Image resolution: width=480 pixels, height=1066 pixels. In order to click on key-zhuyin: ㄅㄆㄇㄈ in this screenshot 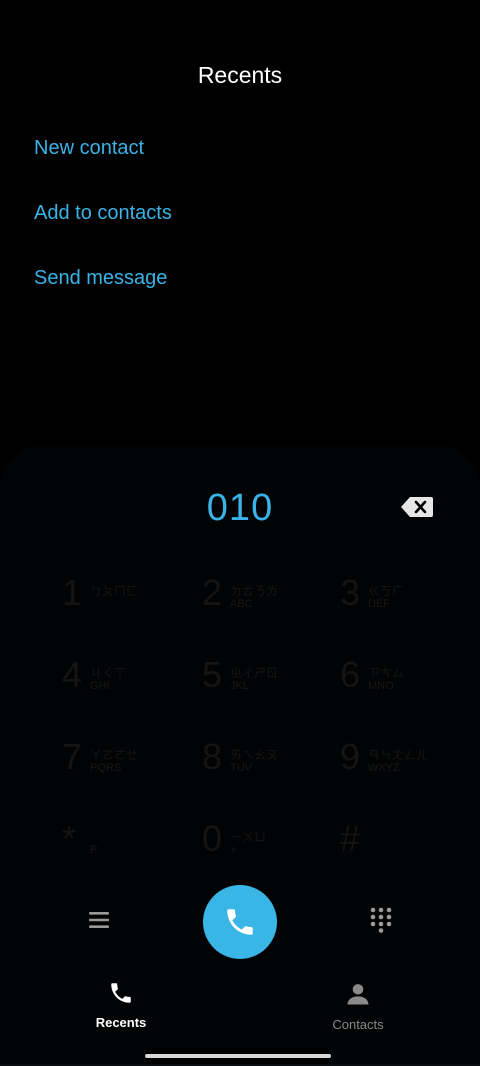, I will do `click(114, 591)`.